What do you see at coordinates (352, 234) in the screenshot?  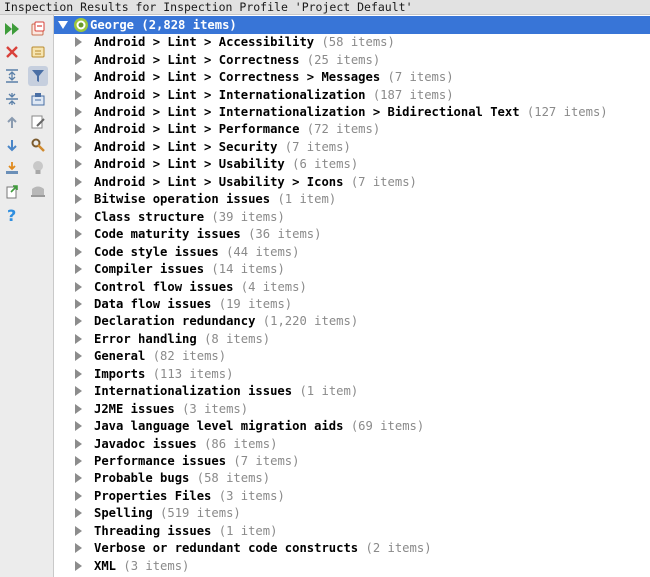 I see `tree-row: Code maturity issues (36 items)` at bounding box center [352, 234].